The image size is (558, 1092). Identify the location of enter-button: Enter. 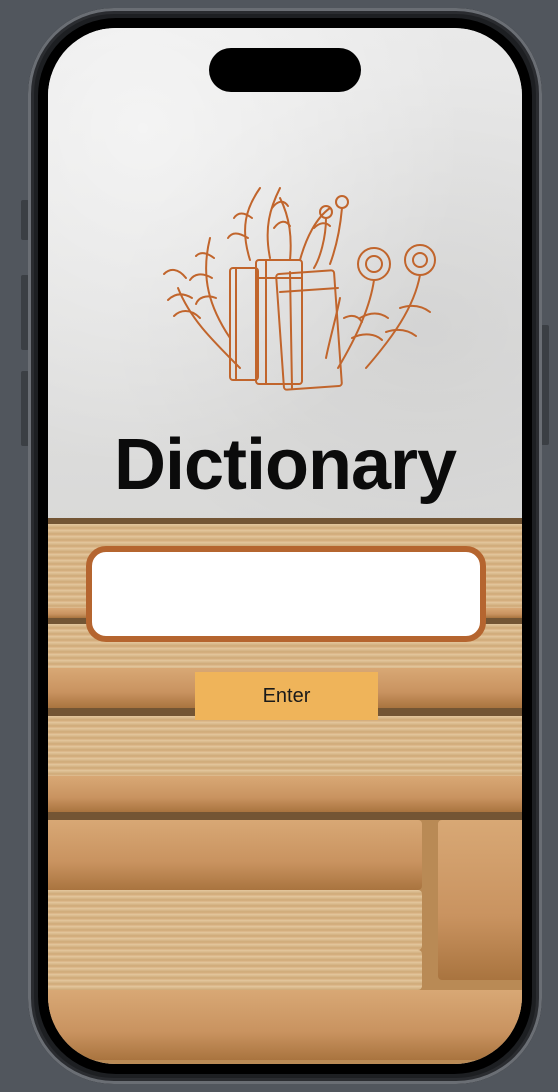
(286, 696).